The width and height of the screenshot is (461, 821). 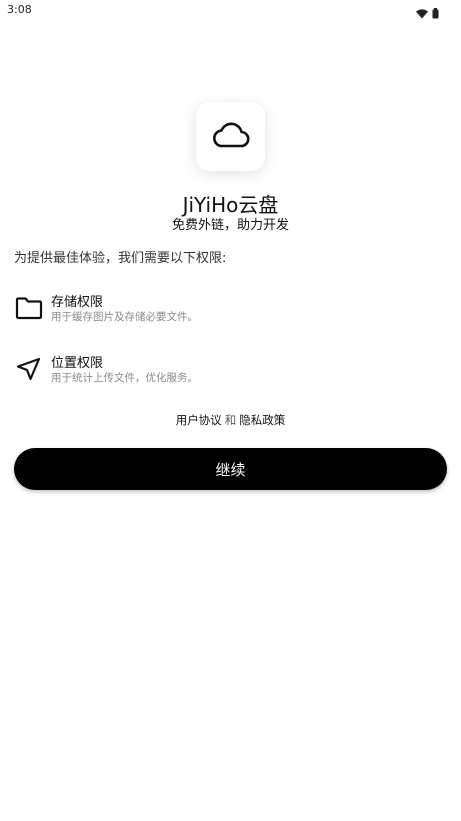 I want to click on permission-title: 位置权限, so click(x=77, y=363).